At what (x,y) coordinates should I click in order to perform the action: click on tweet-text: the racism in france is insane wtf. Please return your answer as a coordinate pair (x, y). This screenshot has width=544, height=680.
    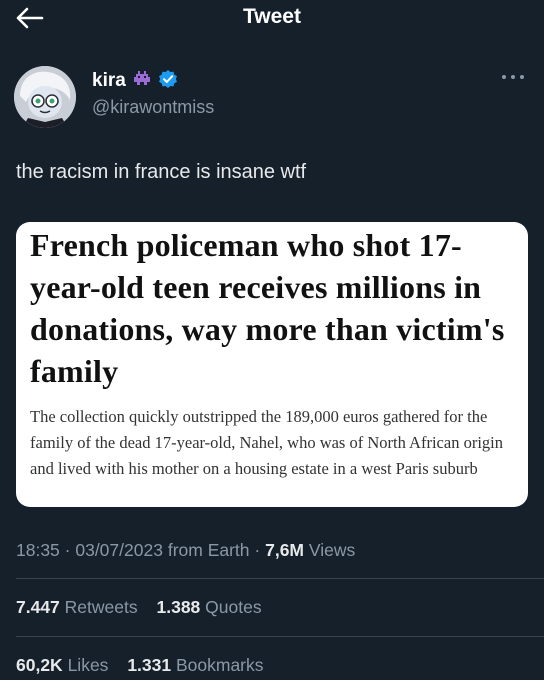
    Looking at the image, I should click on (161, 172).